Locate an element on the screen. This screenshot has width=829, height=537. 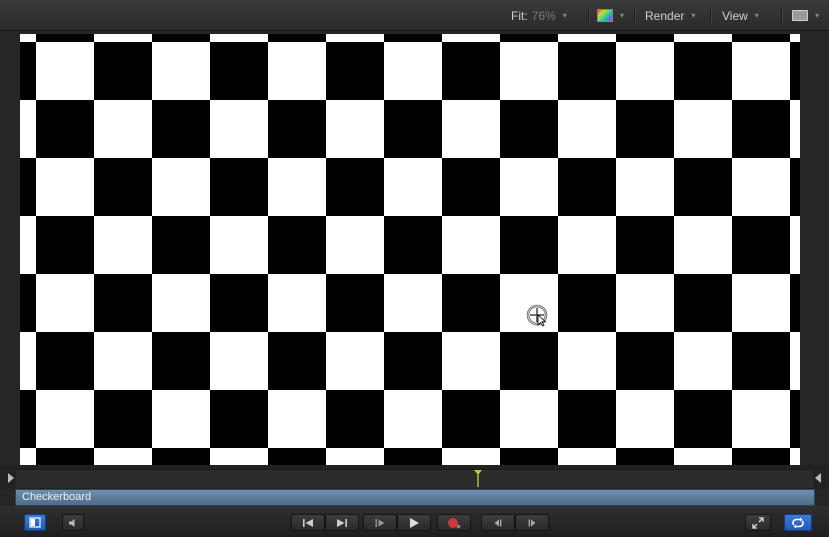
play-icon is located at coordinates (414, 522).